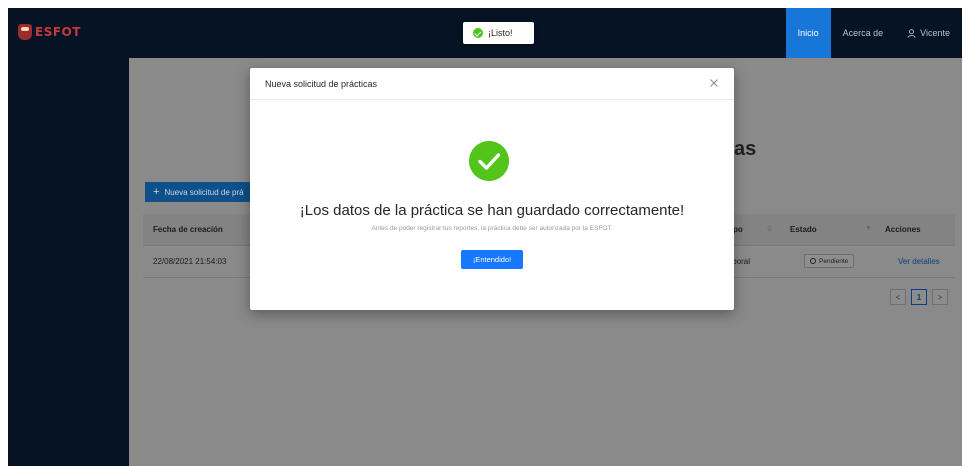  I want to click on user-icon, so click(911, 33).